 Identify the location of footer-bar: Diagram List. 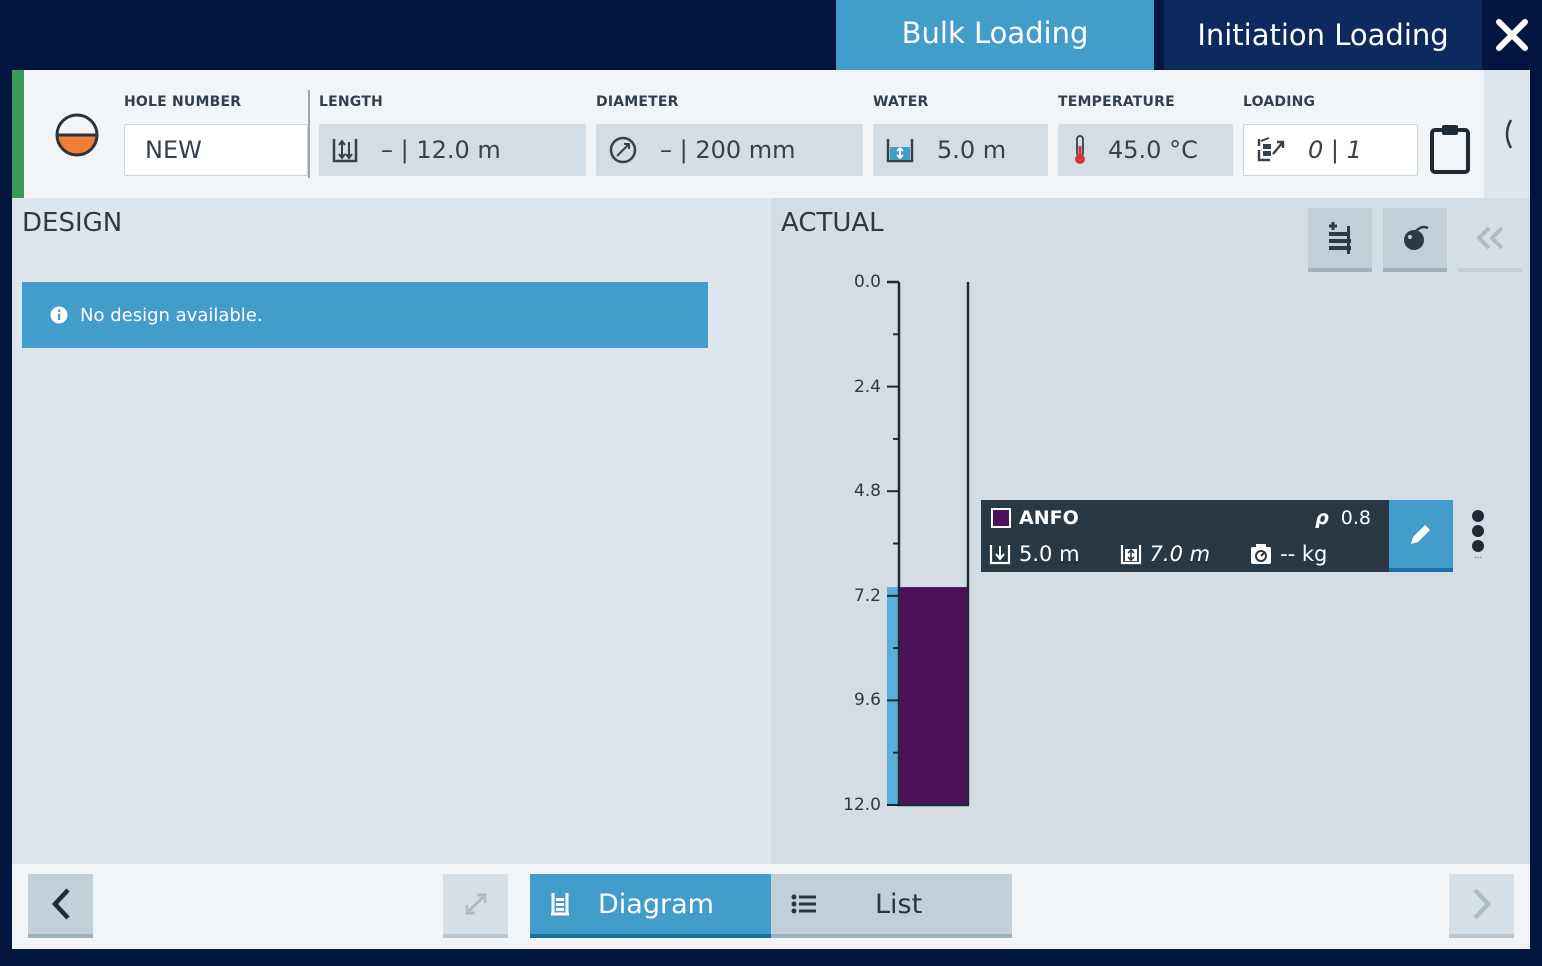
(771, 906).